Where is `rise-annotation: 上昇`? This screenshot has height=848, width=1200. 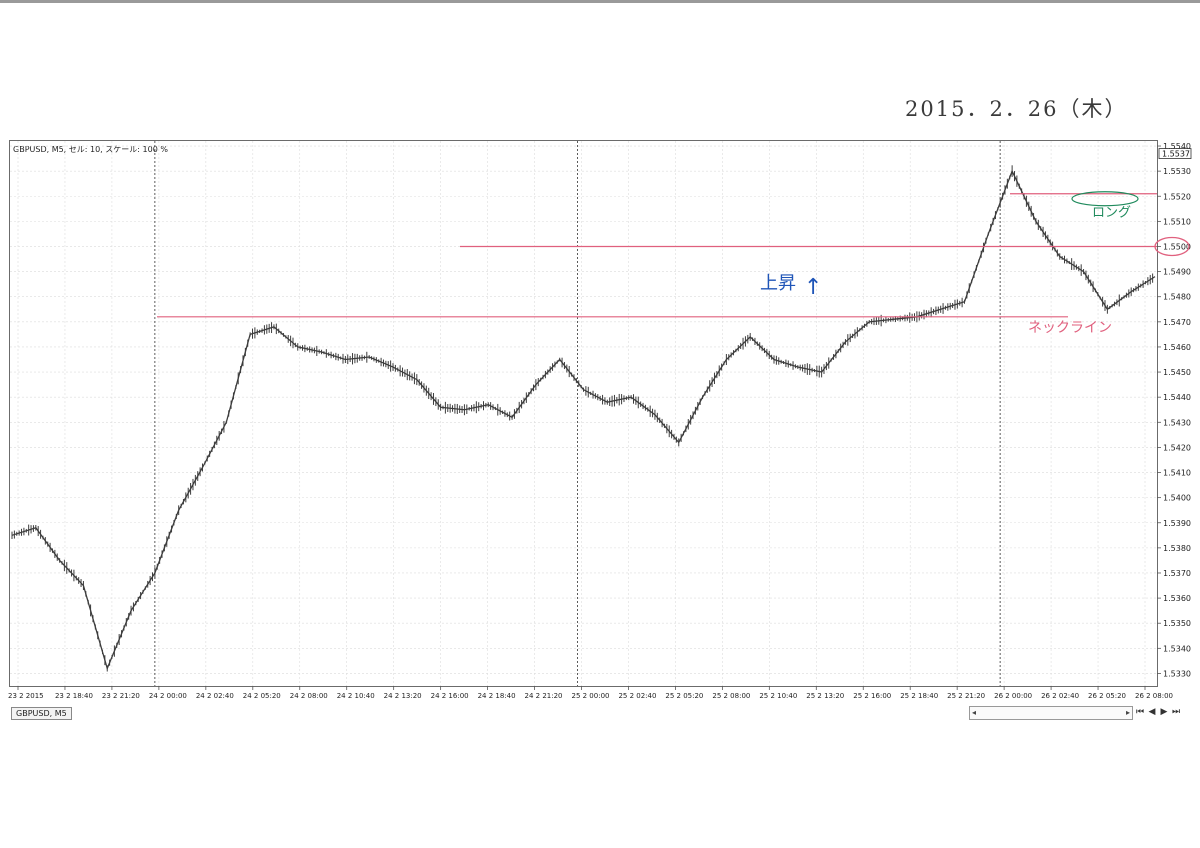 rise-annotation: 上昇 is located at coordinates (778, 283).